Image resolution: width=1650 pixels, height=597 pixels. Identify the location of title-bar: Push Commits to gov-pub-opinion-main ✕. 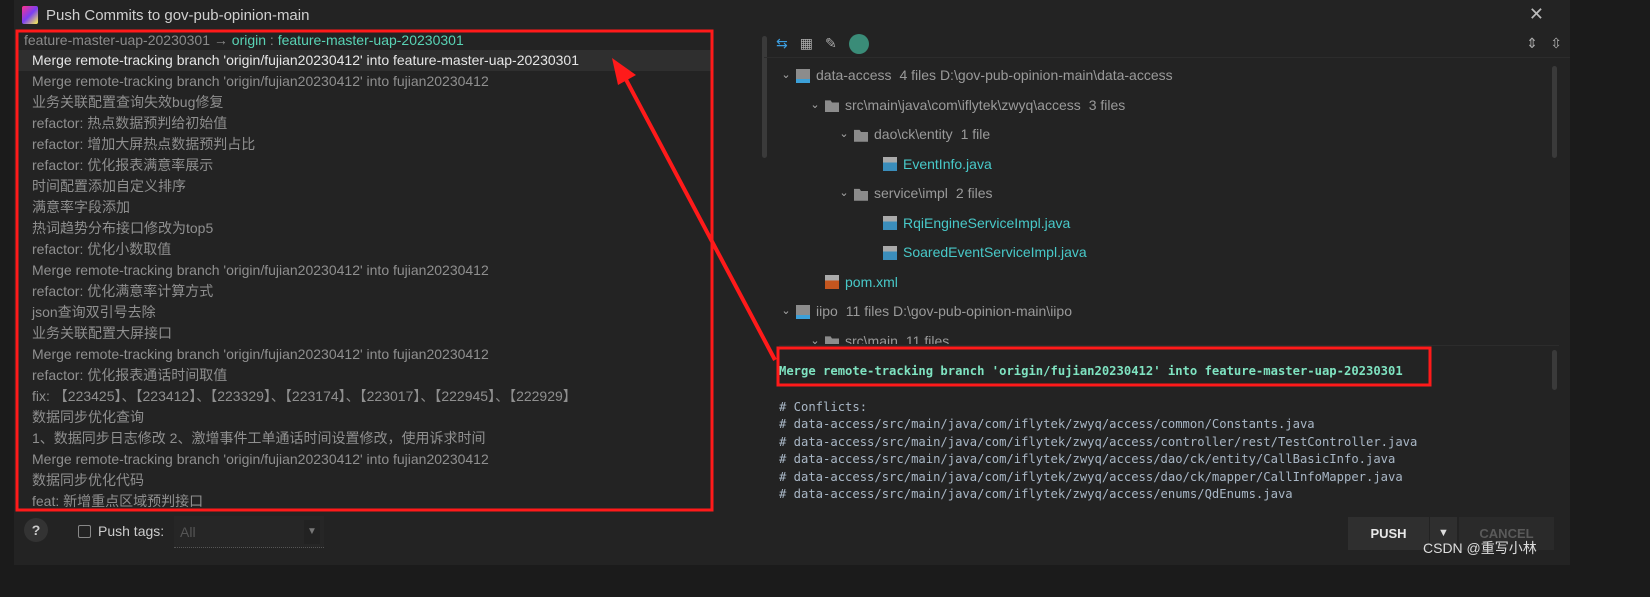
(792, 15).